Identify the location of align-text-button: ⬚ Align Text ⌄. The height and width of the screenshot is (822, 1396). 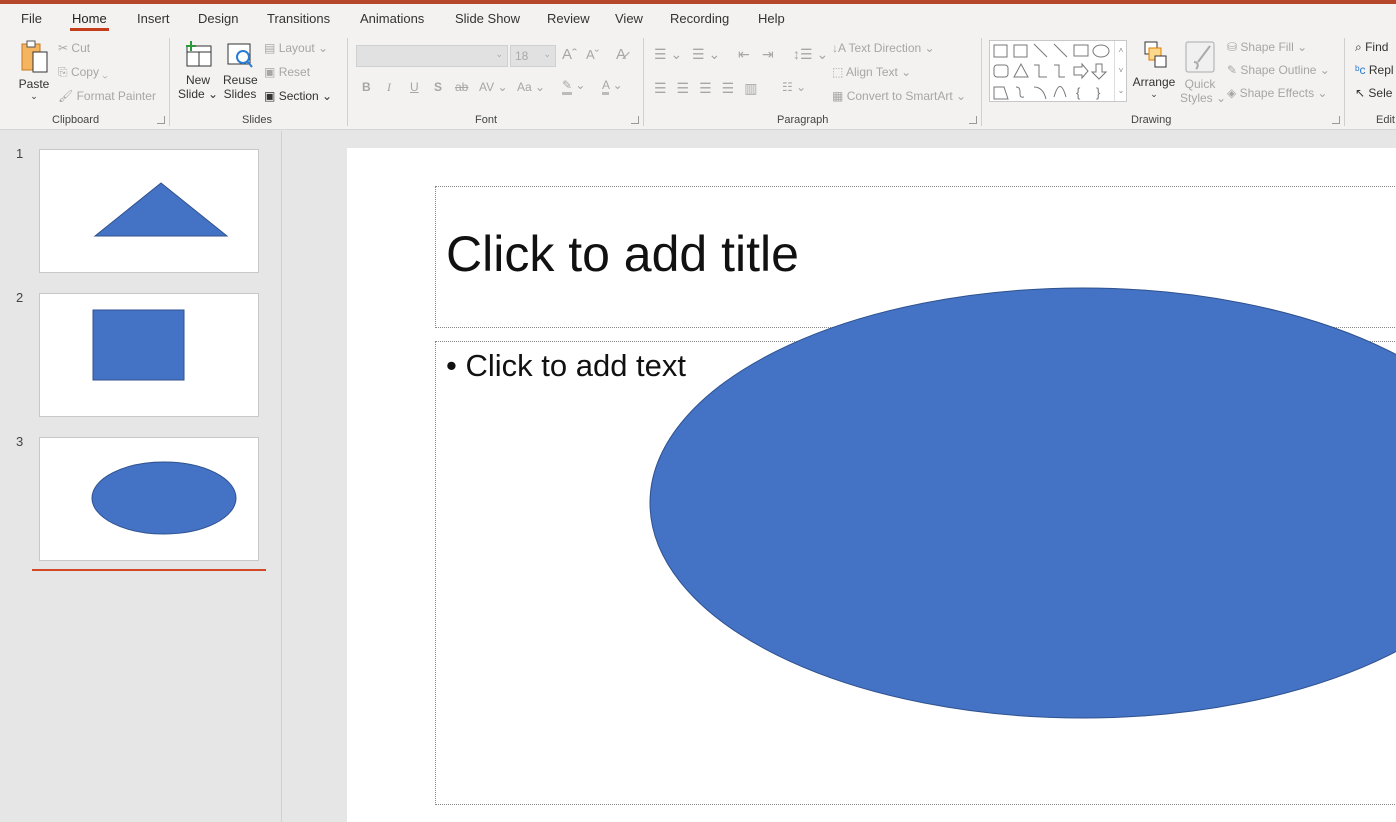
(871, 72).